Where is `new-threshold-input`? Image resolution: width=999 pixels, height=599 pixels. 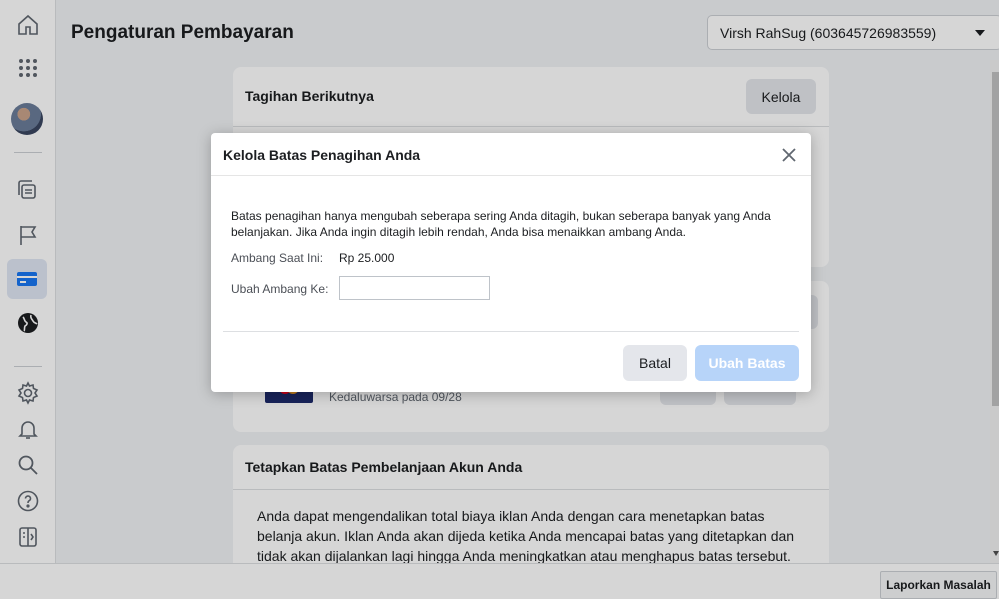
new-threshold-input is located at coordinates (414, 288).